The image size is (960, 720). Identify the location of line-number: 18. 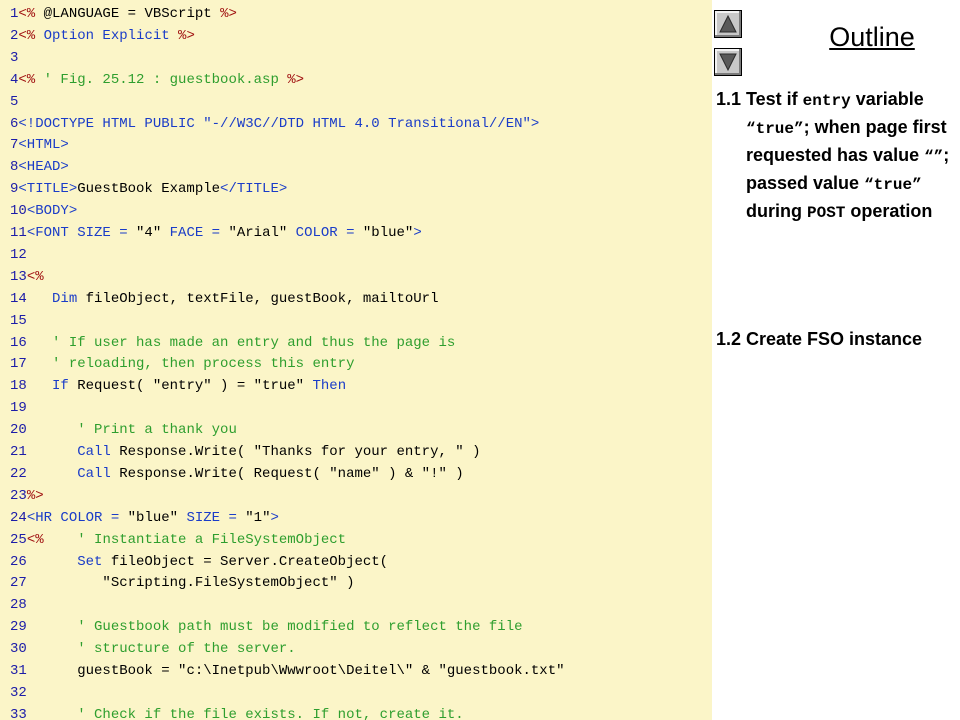
(18, 386).